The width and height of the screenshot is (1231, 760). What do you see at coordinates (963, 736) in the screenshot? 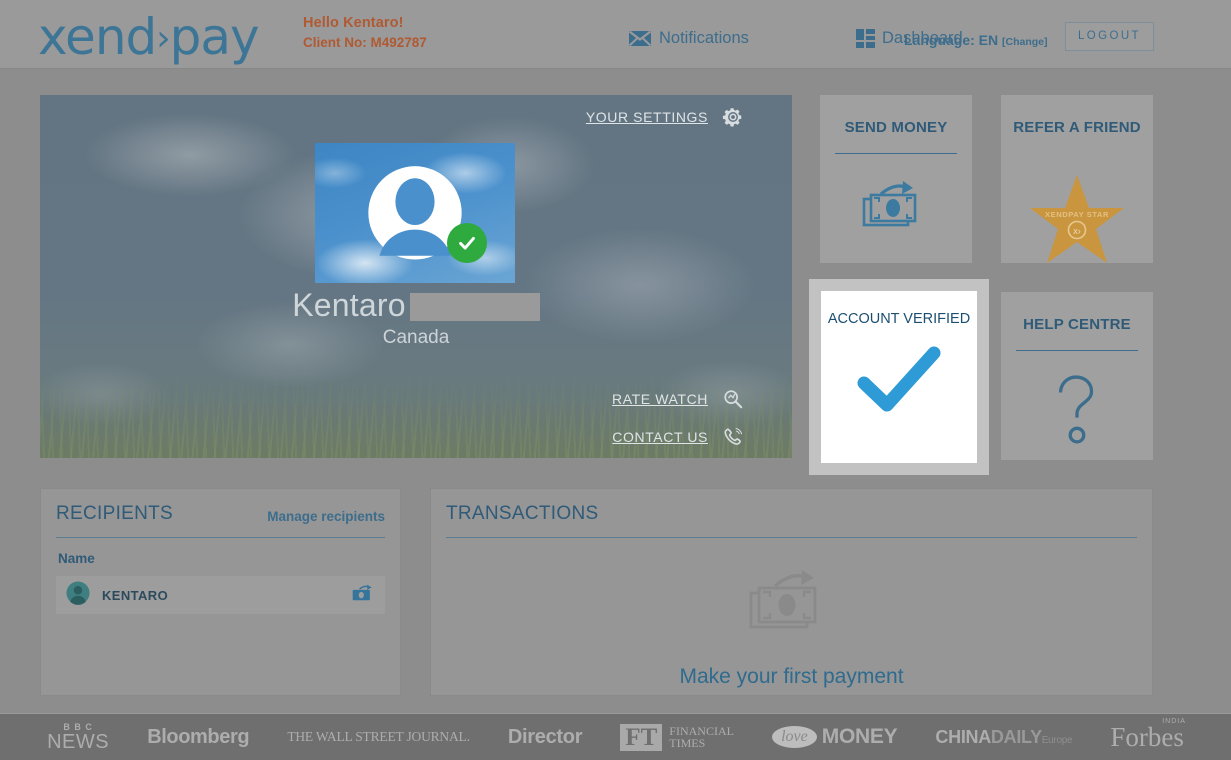
I see `china-text: CHINA` at bounding box center [963, 736].